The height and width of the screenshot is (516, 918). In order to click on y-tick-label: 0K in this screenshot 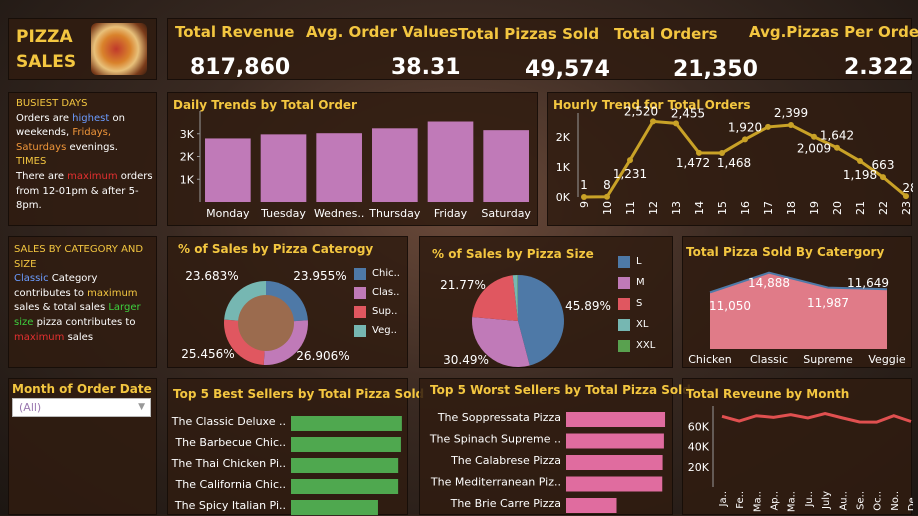, I will do `click(563, 197)`.